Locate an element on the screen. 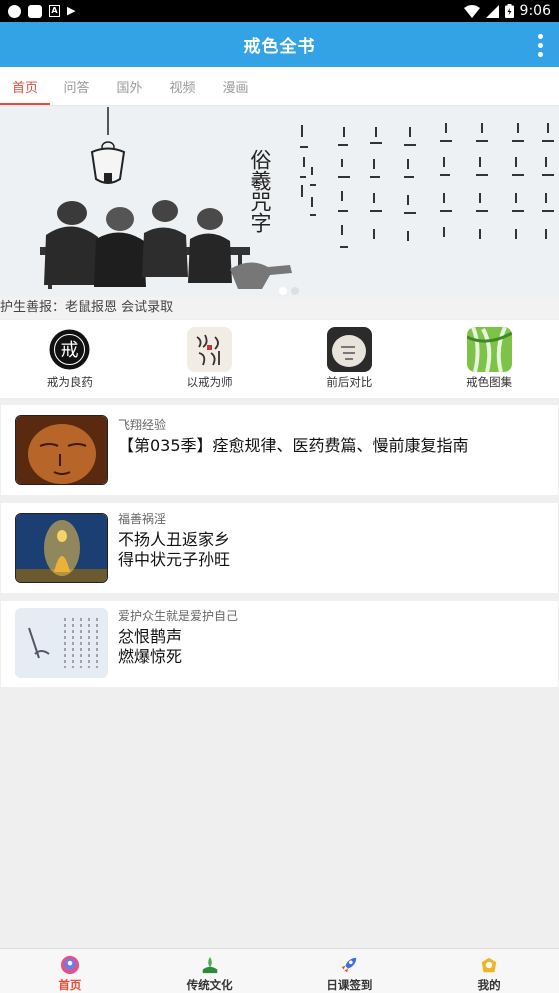 Image resolution: width=559 pixels, height=993 pixels. article-title: 忿恨鹊声 燃爆惊死 is located at coordinates (150, 646).